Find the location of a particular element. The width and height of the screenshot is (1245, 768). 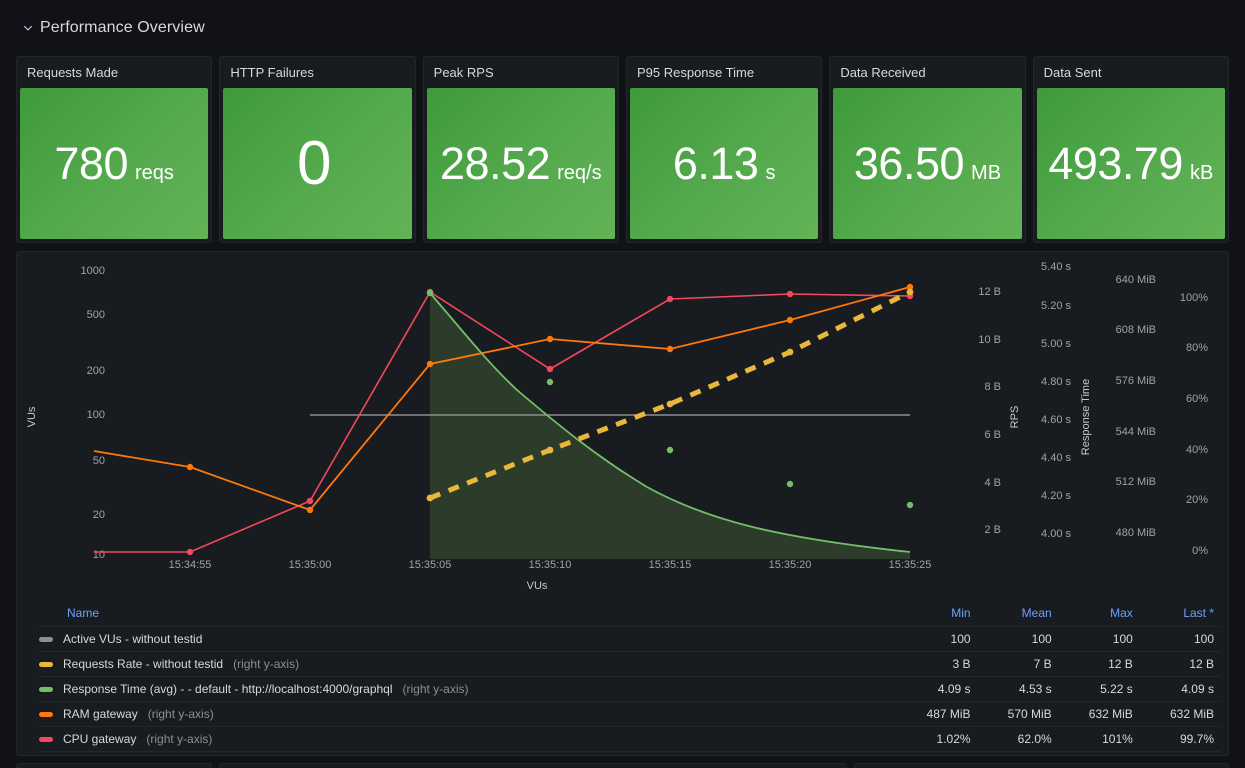

x-tick: 15:35:10 is located at coordinates (550, 565).